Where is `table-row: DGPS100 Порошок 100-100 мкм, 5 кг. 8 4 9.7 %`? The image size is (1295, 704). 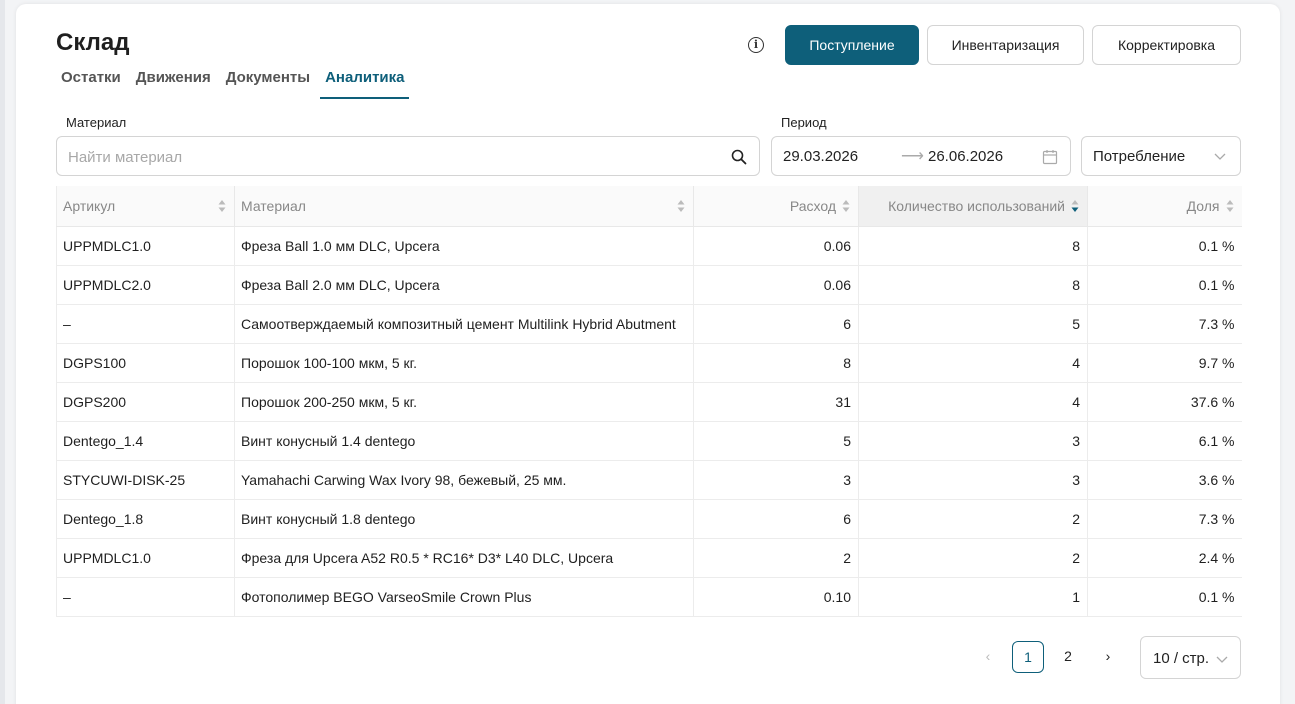 table-row: DGPS100 Порошок 100-100 мкм, 5 кг. 8 4 9.7 % is located at coordinates (649, 363).